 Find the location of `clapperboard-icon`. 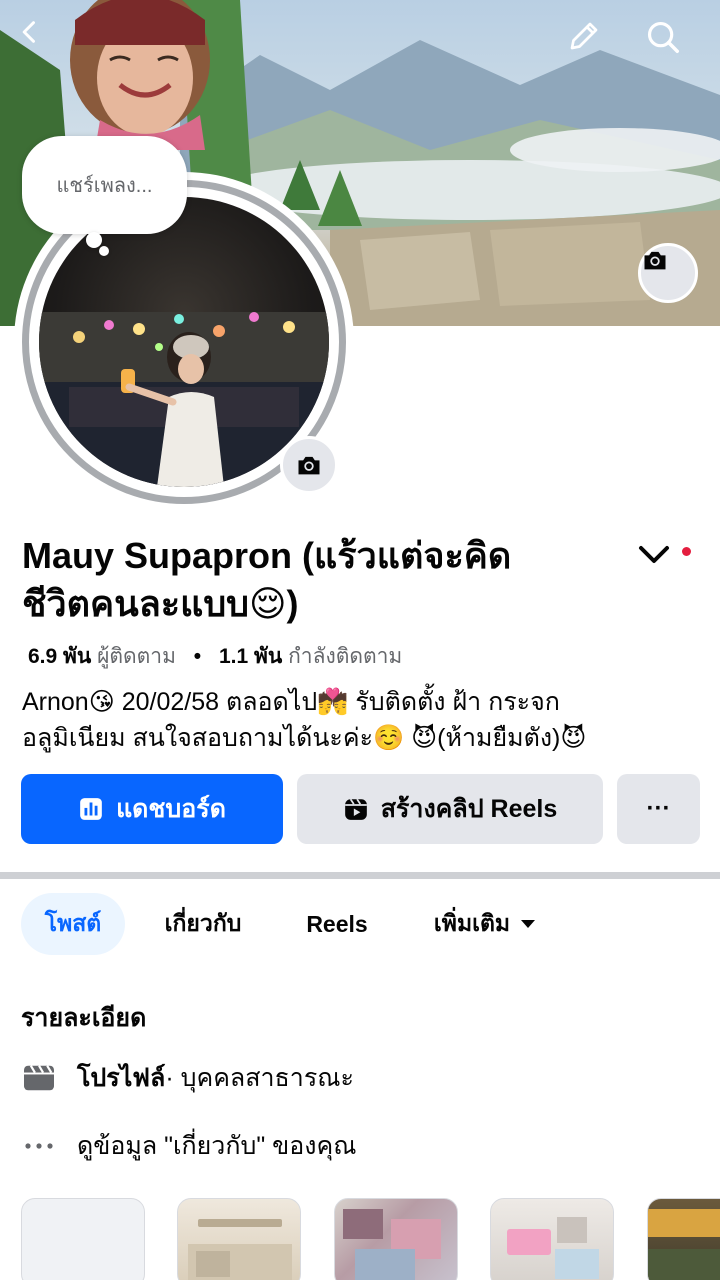

clapperboard-icon is located at coordinates (39, 1078).